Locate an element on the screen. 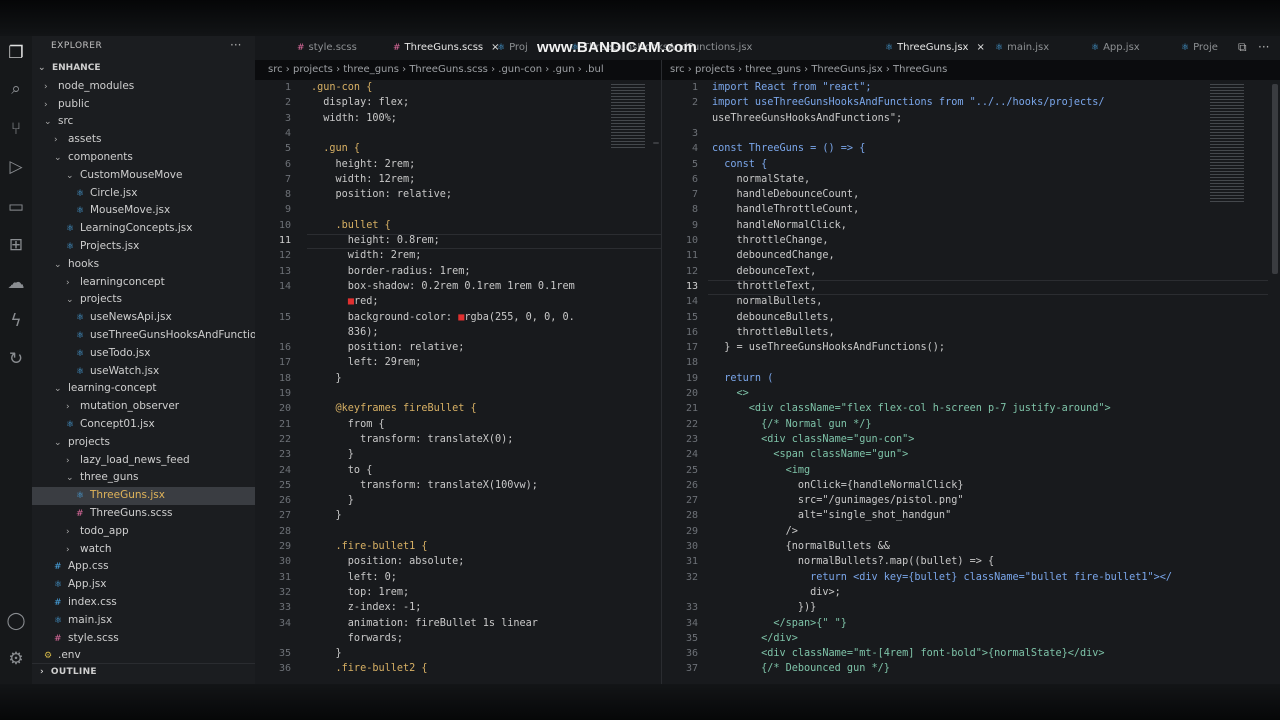  code-line: {/* Debounced gun */} is located at coordinates (801, 668).